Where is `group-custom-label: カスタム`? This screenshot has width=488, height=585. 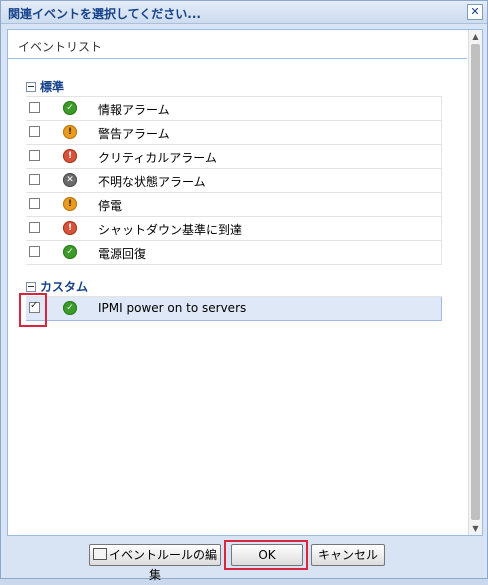
group-custom-label: カスタム is located at coordinates (64, 287).